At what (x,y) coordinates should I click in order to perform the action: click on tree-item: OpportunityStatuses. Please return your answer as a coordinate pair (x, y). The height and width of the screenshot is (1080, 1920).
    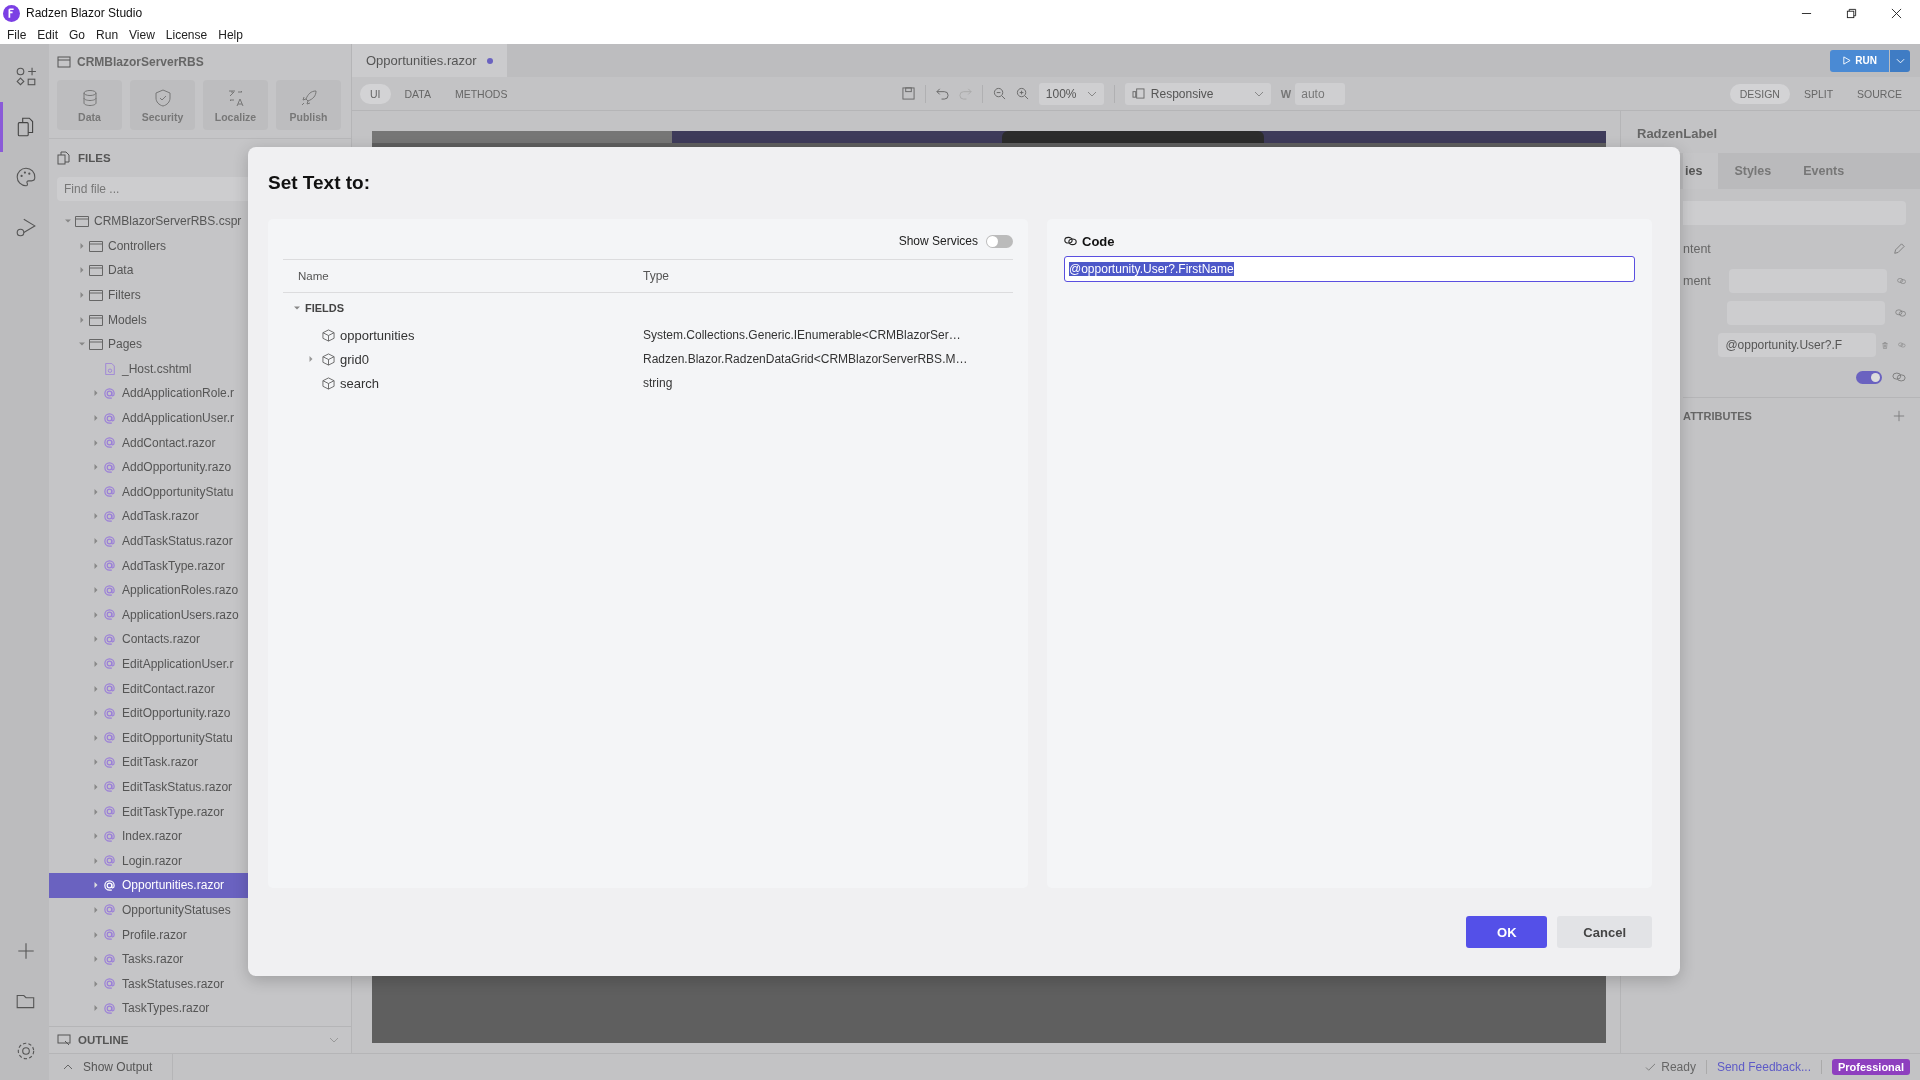
    Looking at the image, I should click on (200, 910).